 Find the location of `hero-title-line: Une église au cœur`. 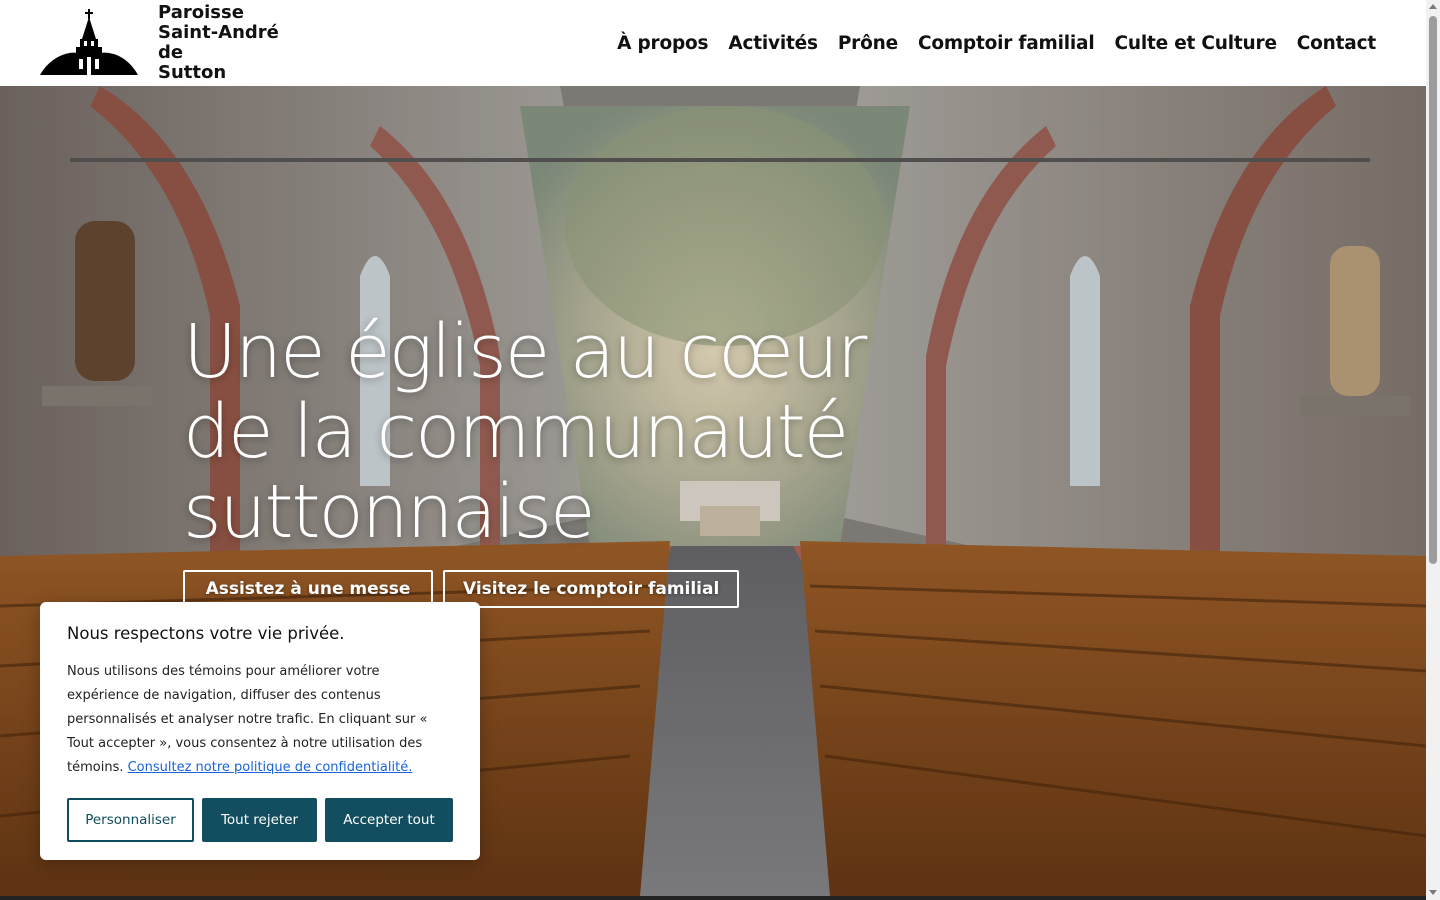

hero-title-line: Une église au cœur is located at coordinates (525, 352).